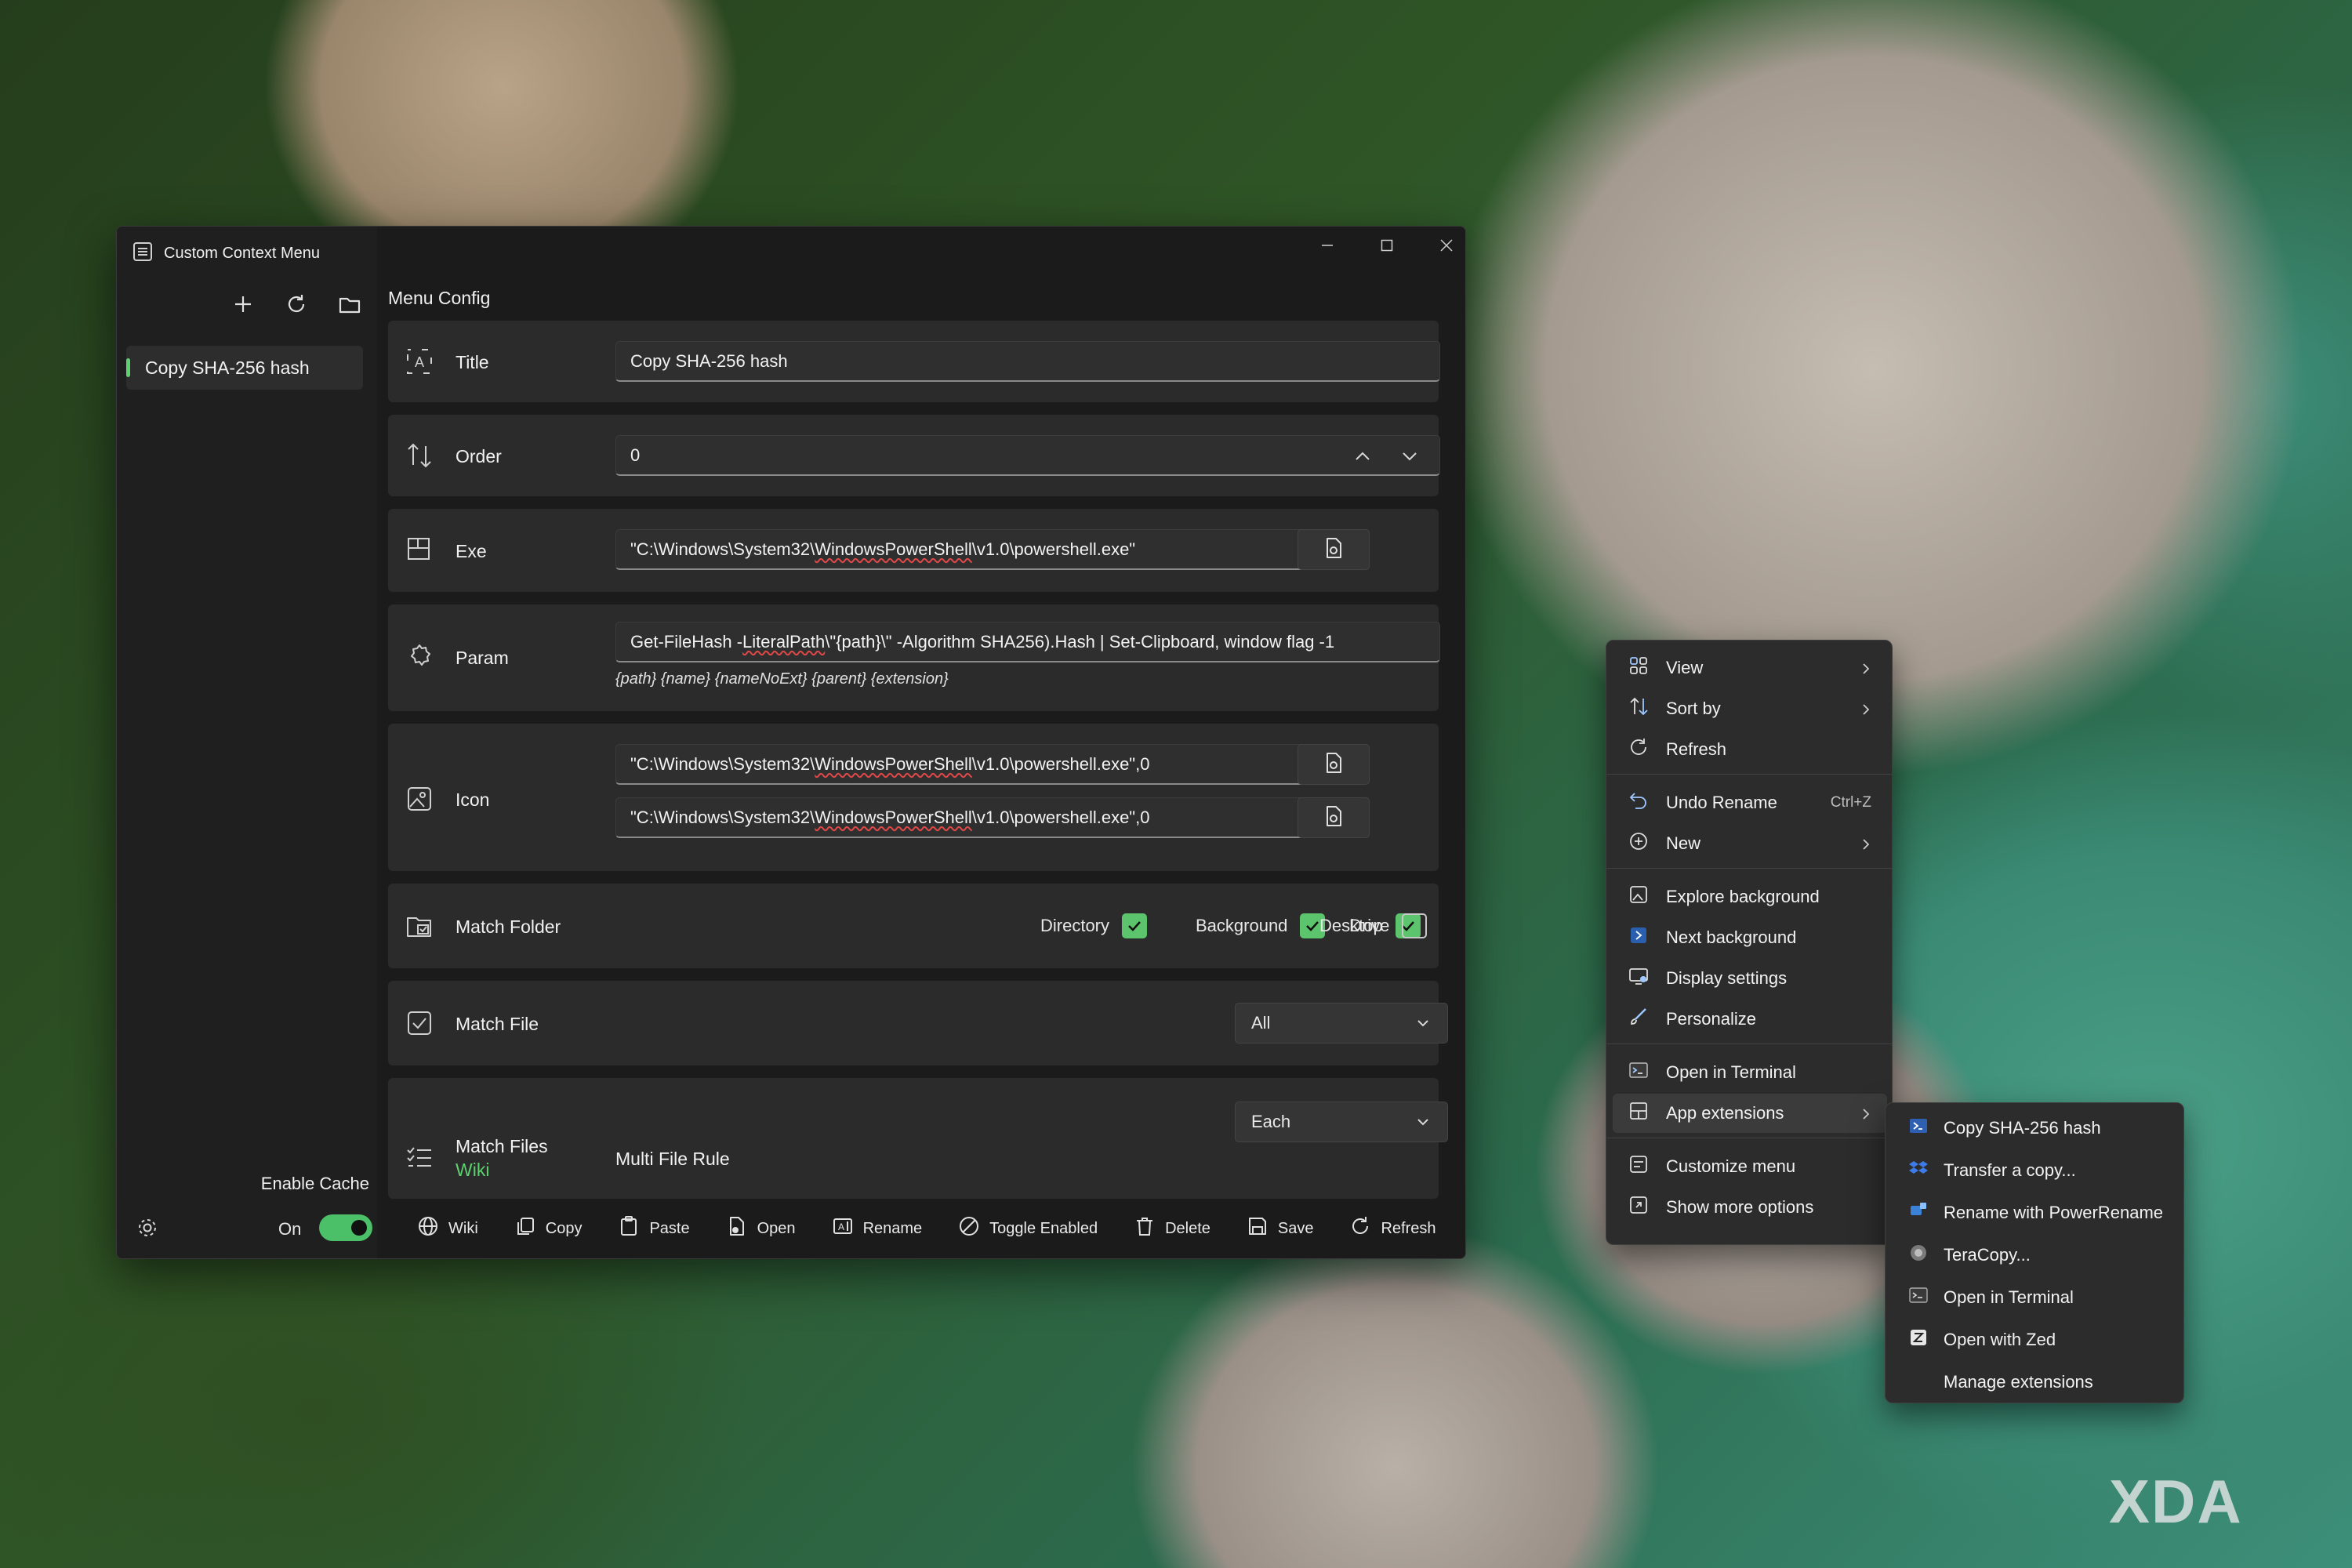 The image size is (2352, 1568). I want to click on param-label: Param, so click(482, 658).